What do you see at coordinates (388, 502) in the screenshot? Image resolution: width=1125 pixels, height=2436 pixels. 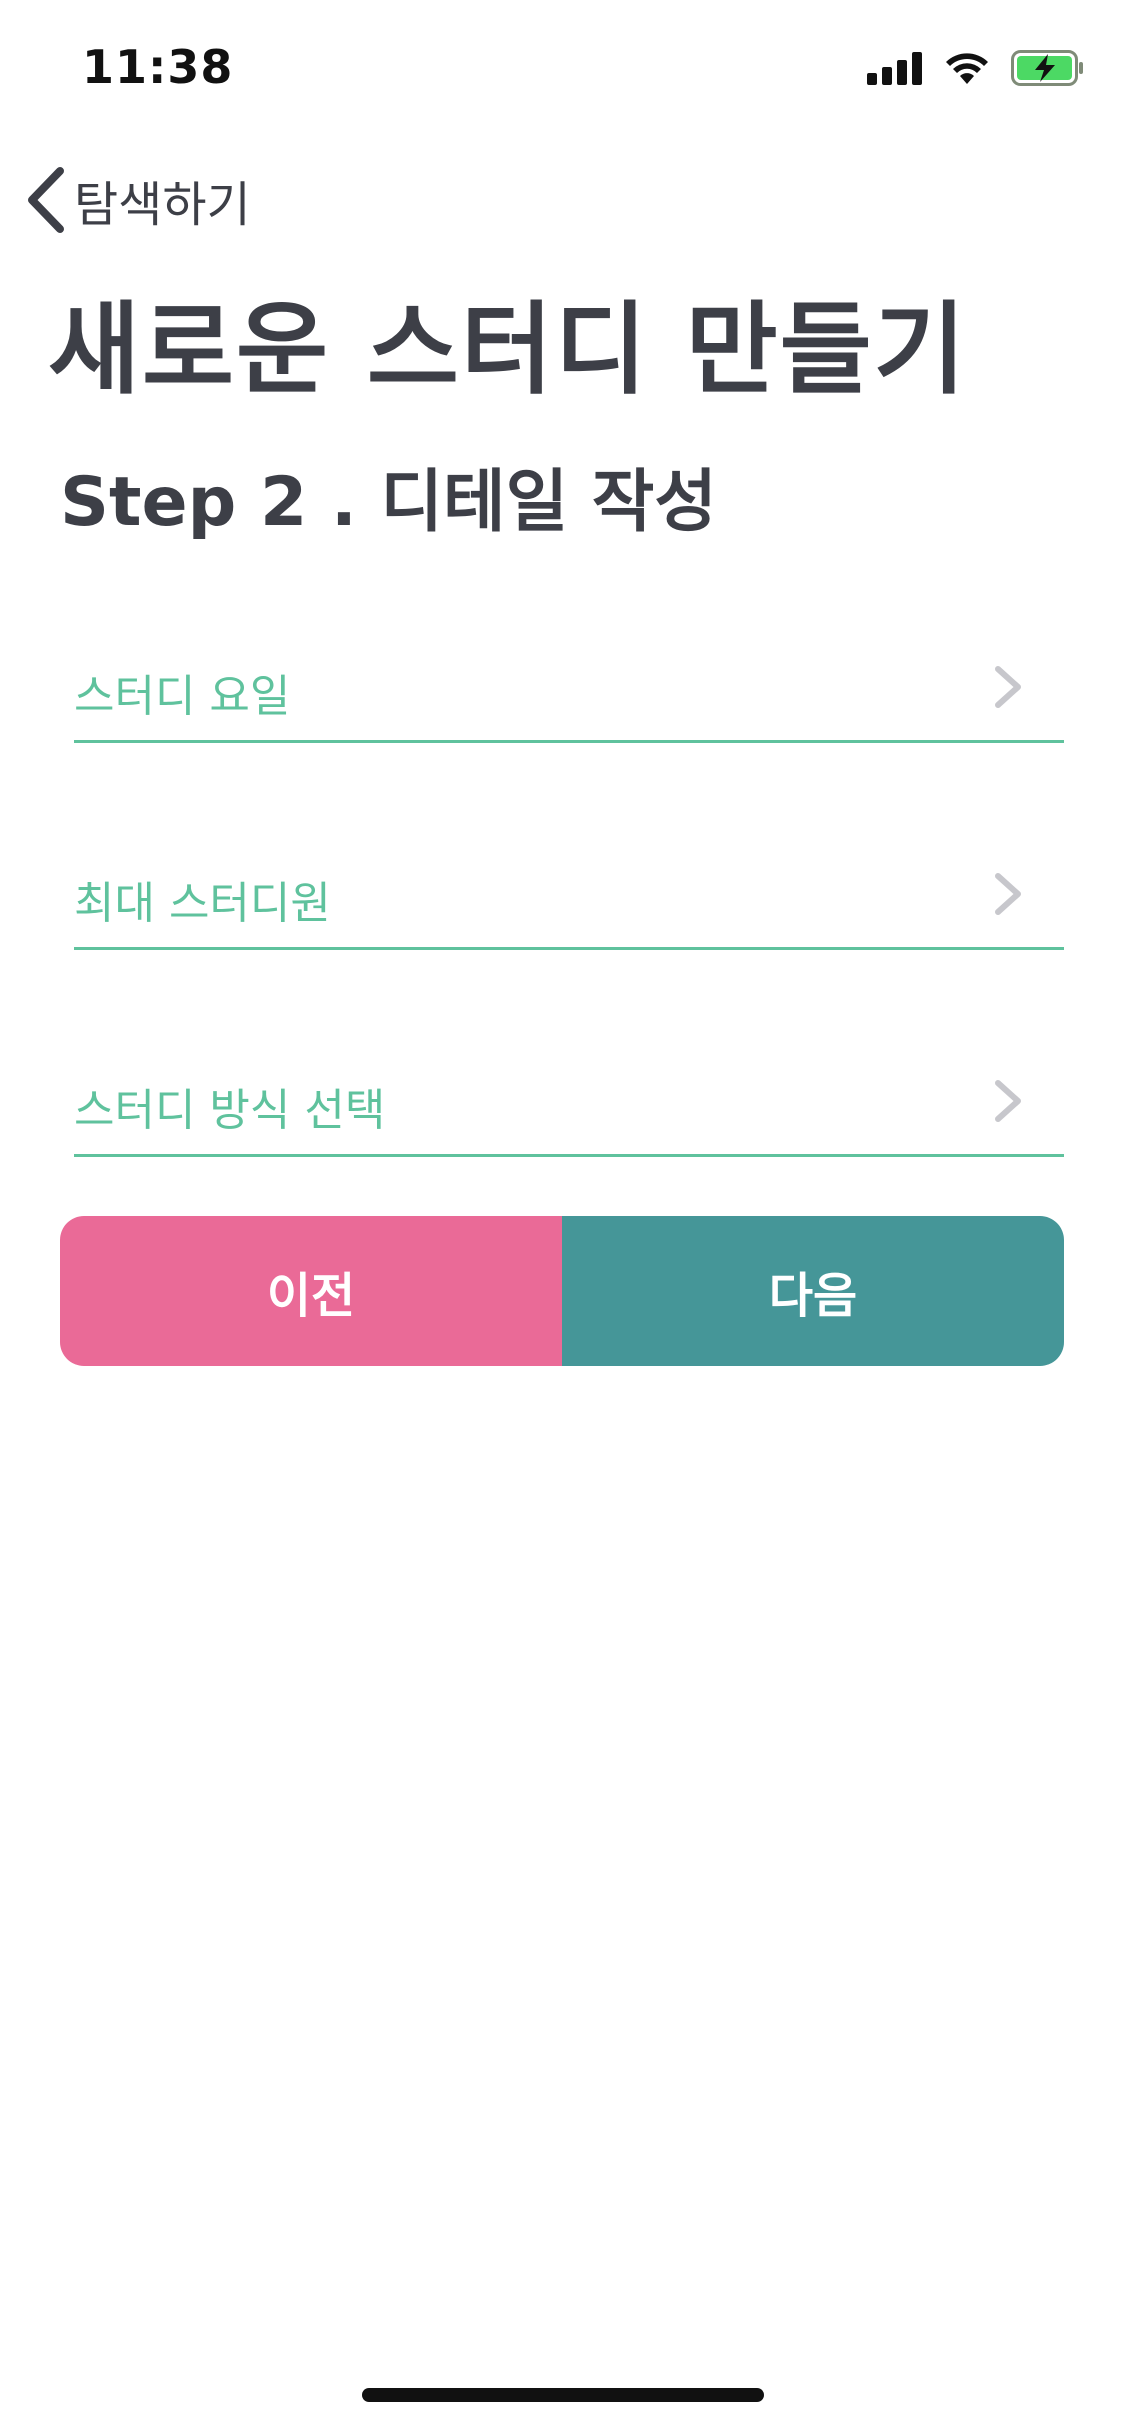 I see `step-title: Step 2 . 디테일 작성` at bounding box center [388, 502].